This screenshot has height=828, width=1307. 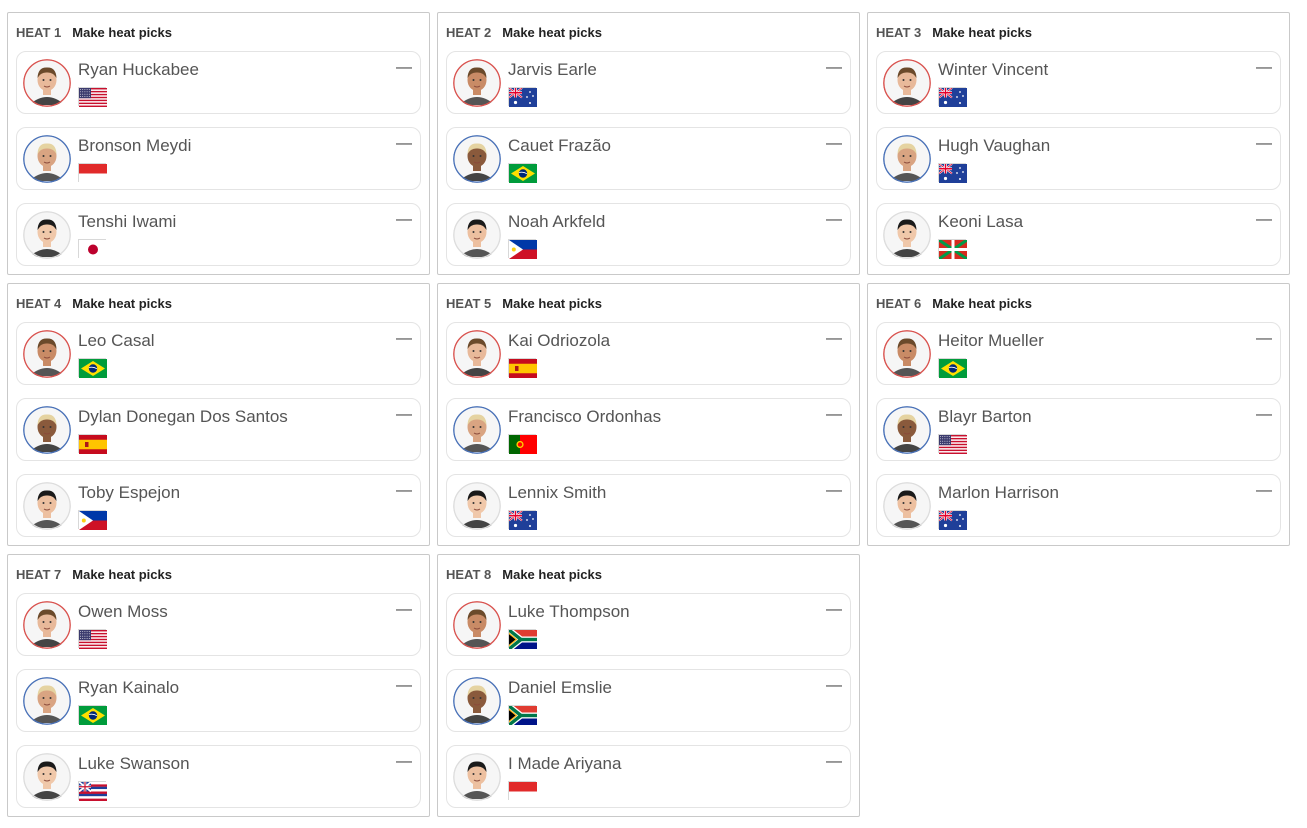 What do you see at coordinates (218, 234) in the screenshot?
I see `surfer-card: Tenshi Iwami —` at bounding box center [218, 234].